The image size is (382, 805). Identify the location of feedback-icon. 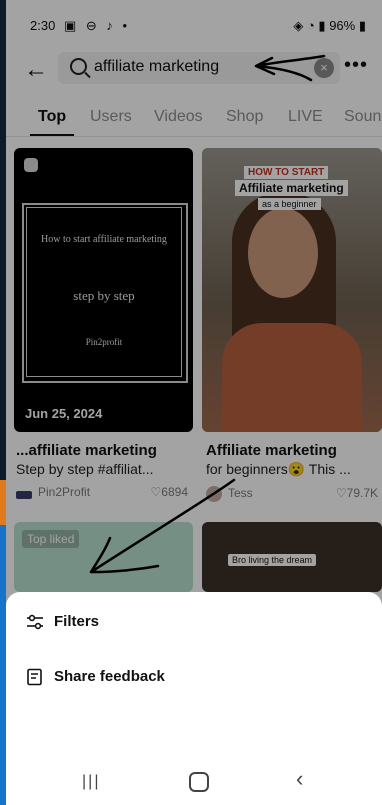
(34, 677).